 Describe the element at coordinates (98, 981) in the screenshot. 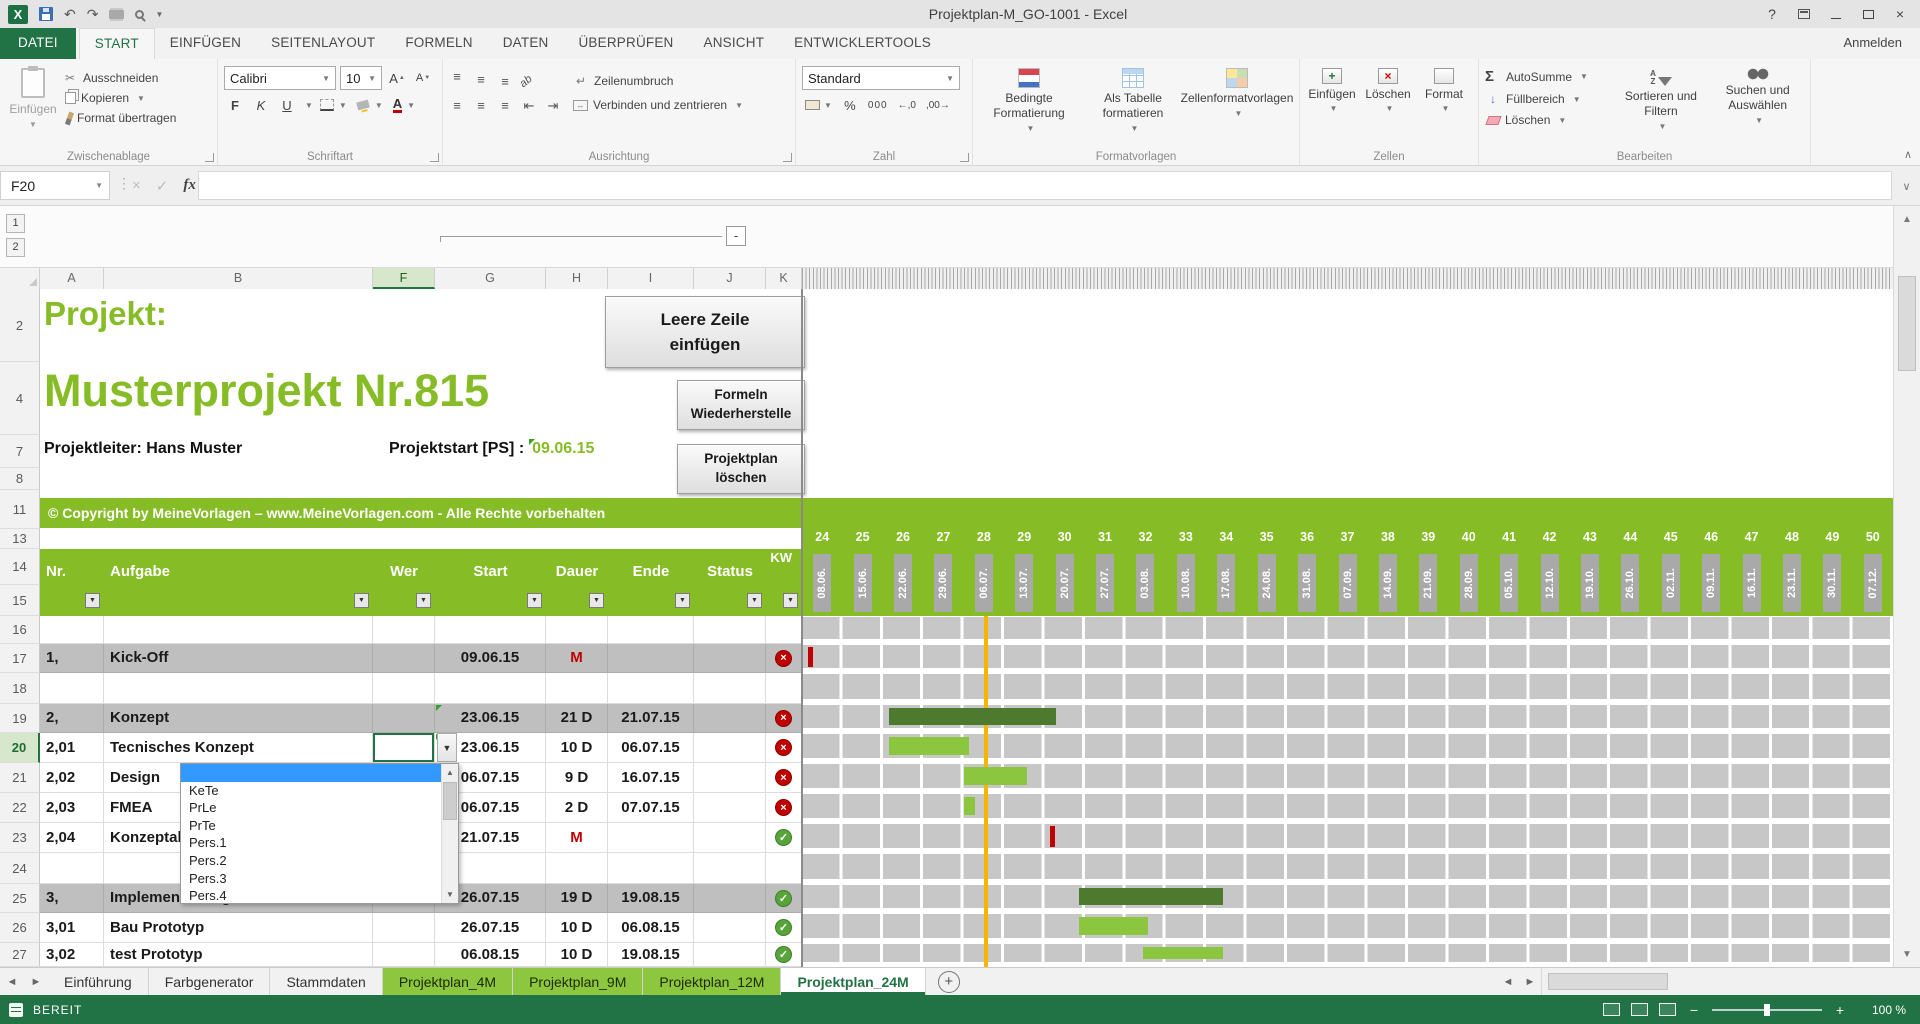

I see `sheet-tab-Einführung: Einführung` at that location.